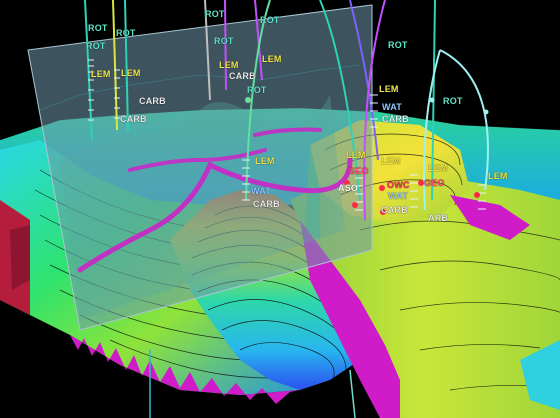 The width and height of the screenshot is (560, 418). What do you see at coordinates (398, 185) in the screenshot?
I see `well-label-owc: OWC` at bounding box center [398, 185].